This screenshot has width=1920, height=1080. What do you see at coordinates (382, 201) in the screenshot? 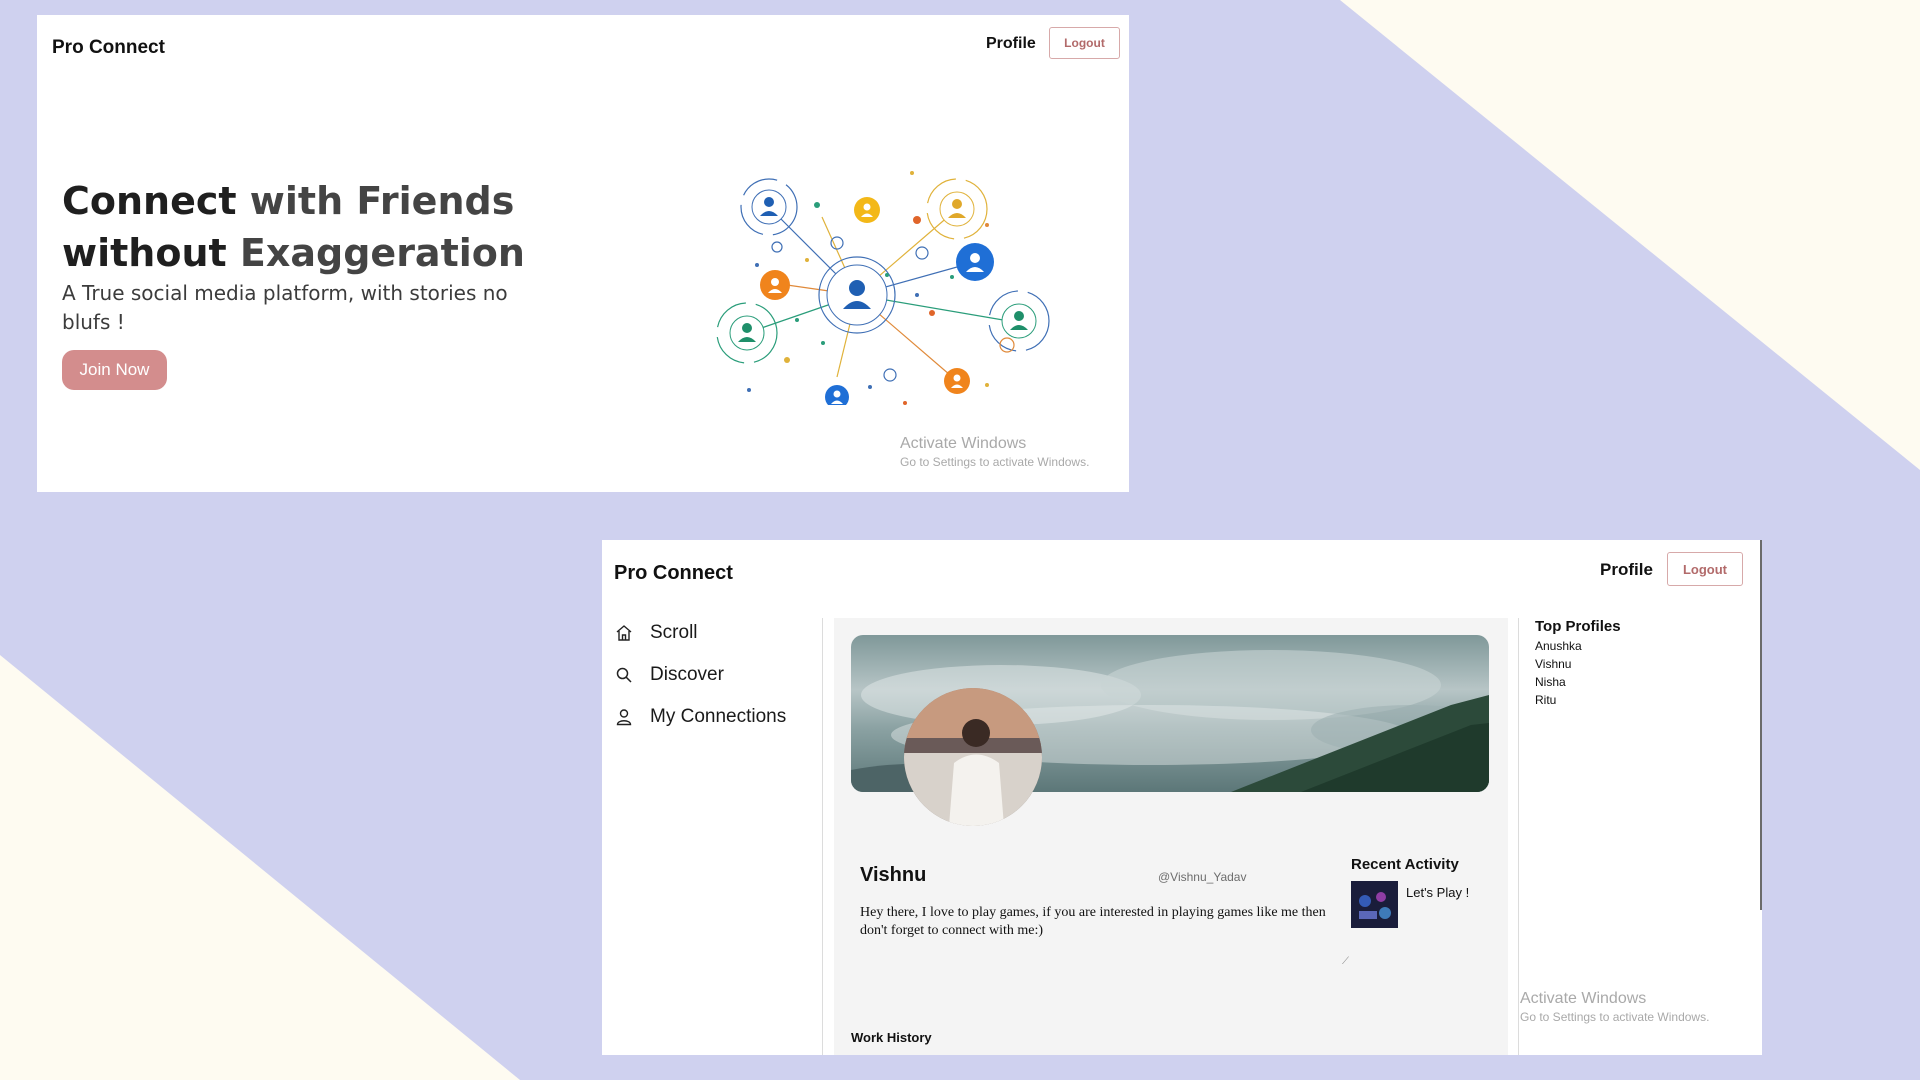
I see `hero-title-part: with Friends` at bounding box center [382, 201].